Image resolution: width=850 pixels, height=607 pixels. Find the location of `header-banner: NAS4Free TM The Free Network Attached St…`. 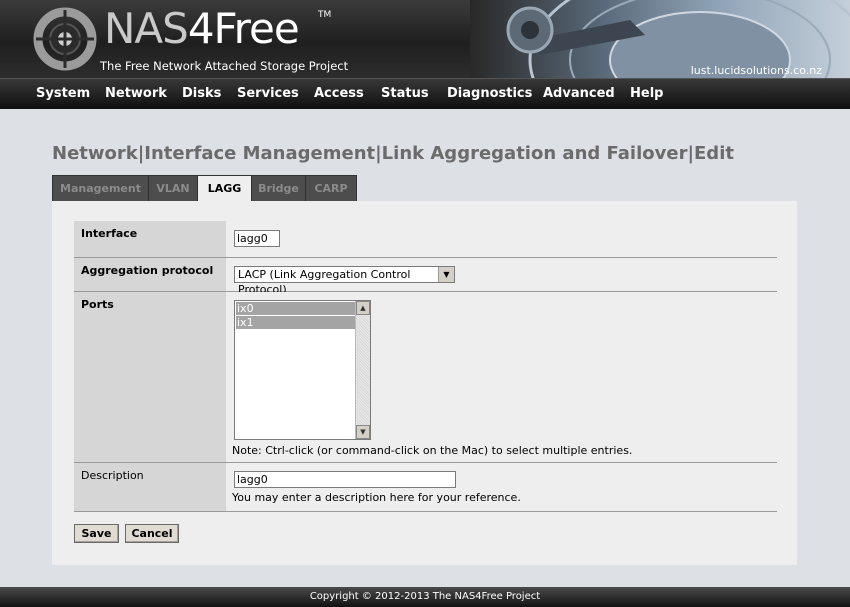

header-banner: NAS4Free TM The Free Network Attached St… is located at coordinates (425, 39).